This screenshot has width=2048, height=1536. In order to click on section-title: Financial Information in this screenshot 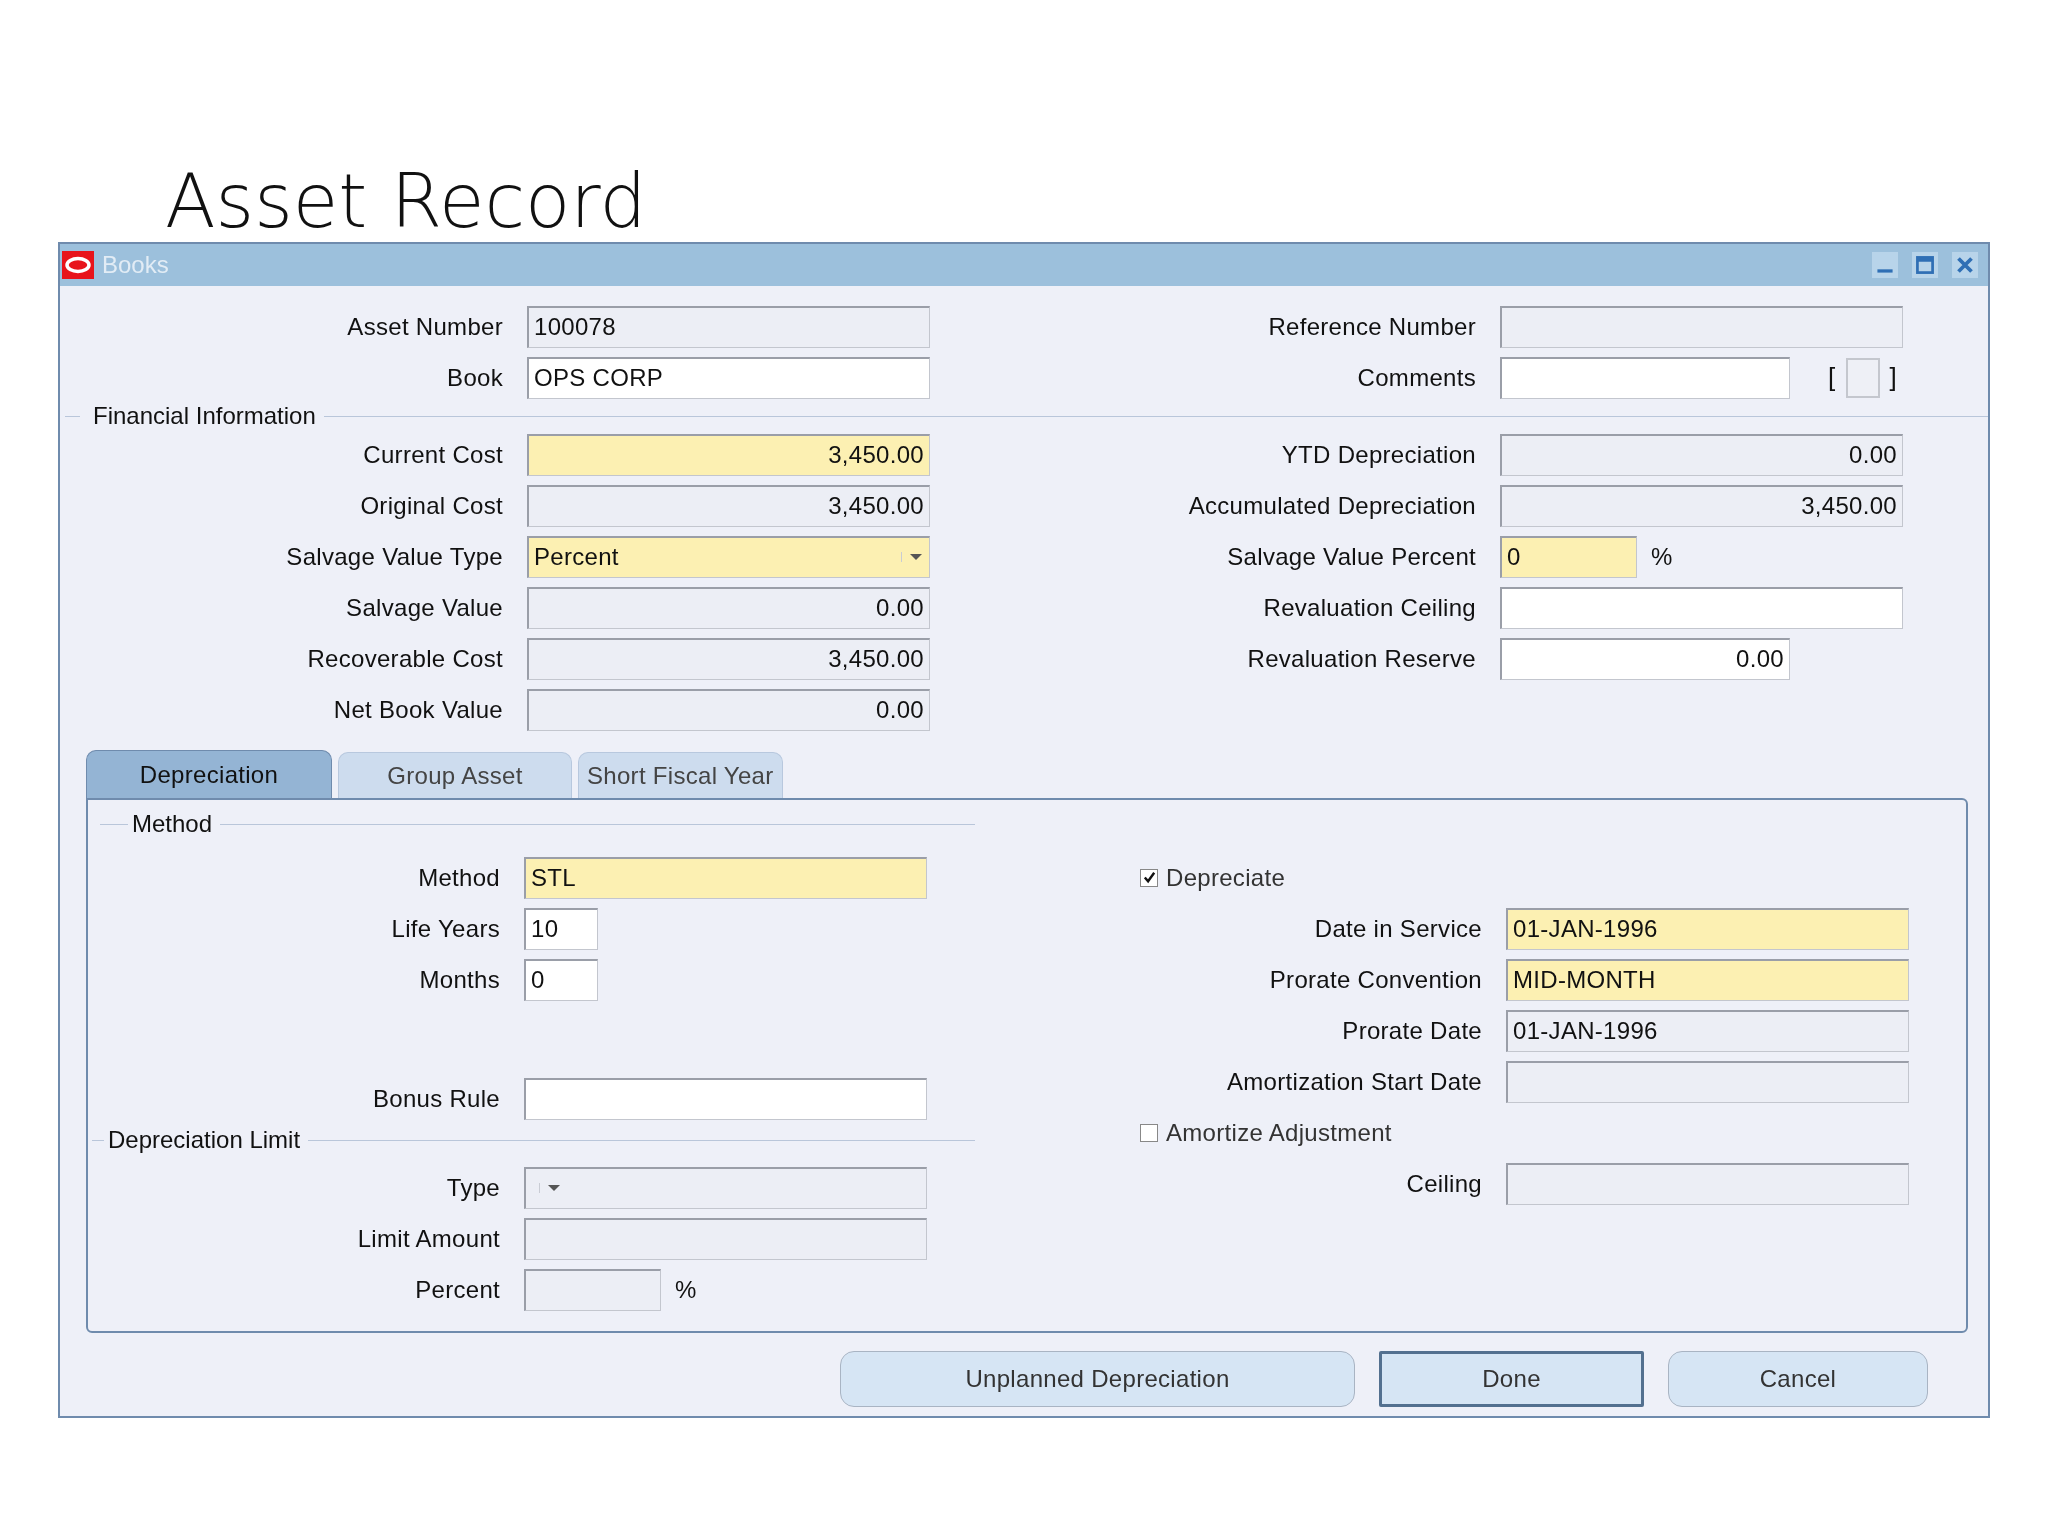, I will do `click(204, 416)`.